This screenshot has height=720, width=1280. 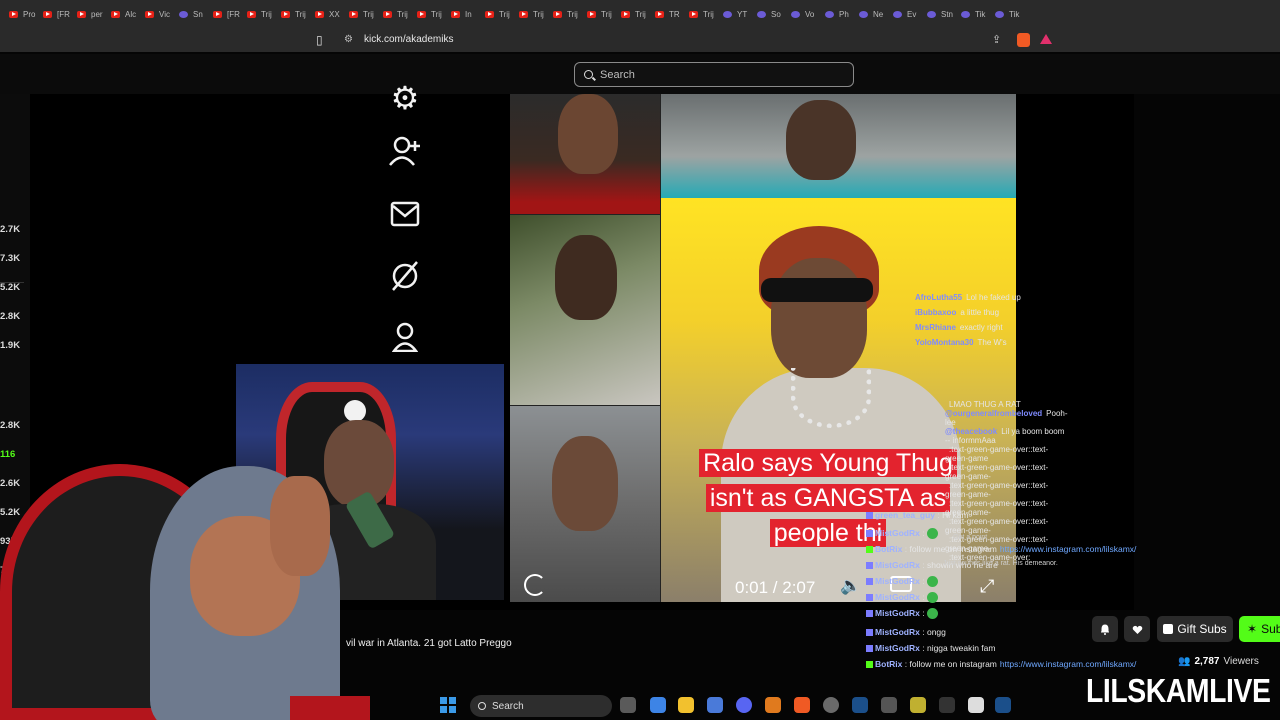 I want to click on chat-badge-icon, so click(x=869, y=516).